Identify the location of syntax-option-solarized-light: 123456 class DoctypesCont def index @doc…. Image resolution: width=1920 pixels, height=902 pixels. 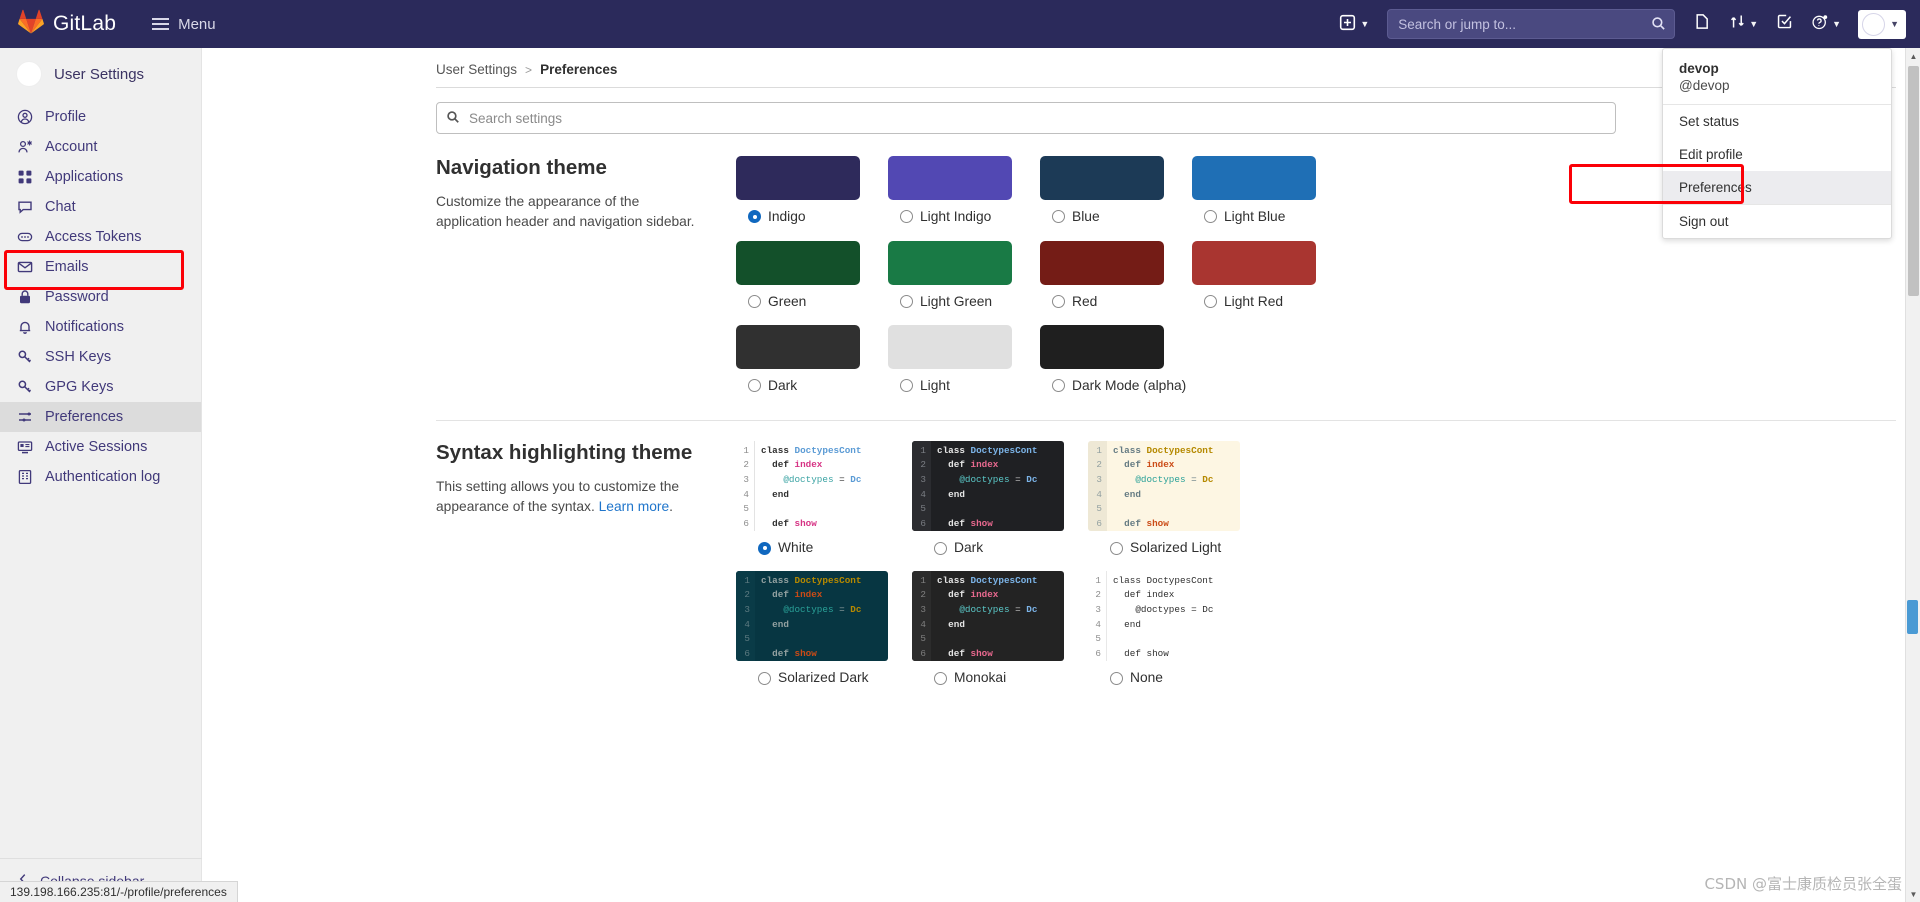
(1176, 505).